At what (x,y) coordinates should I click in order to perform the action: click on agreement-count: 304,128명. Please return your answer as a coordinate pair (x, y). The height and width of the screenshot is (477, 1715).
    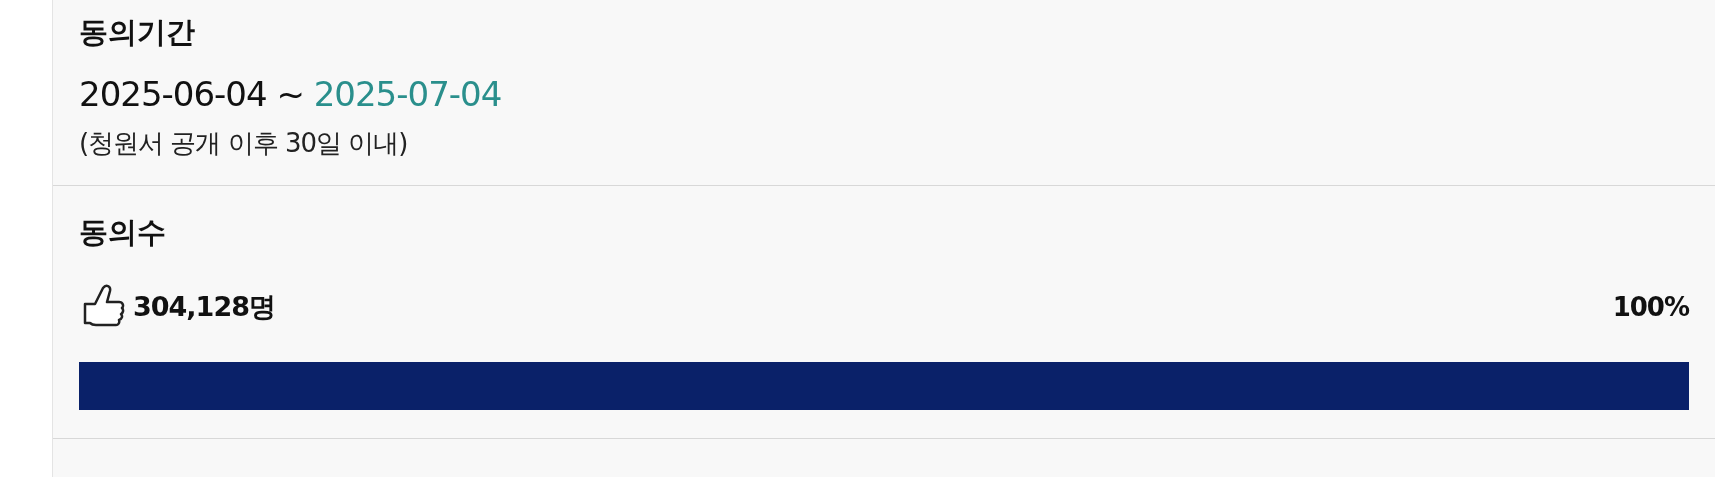
    Looking at the image, I should click on (204, 306).